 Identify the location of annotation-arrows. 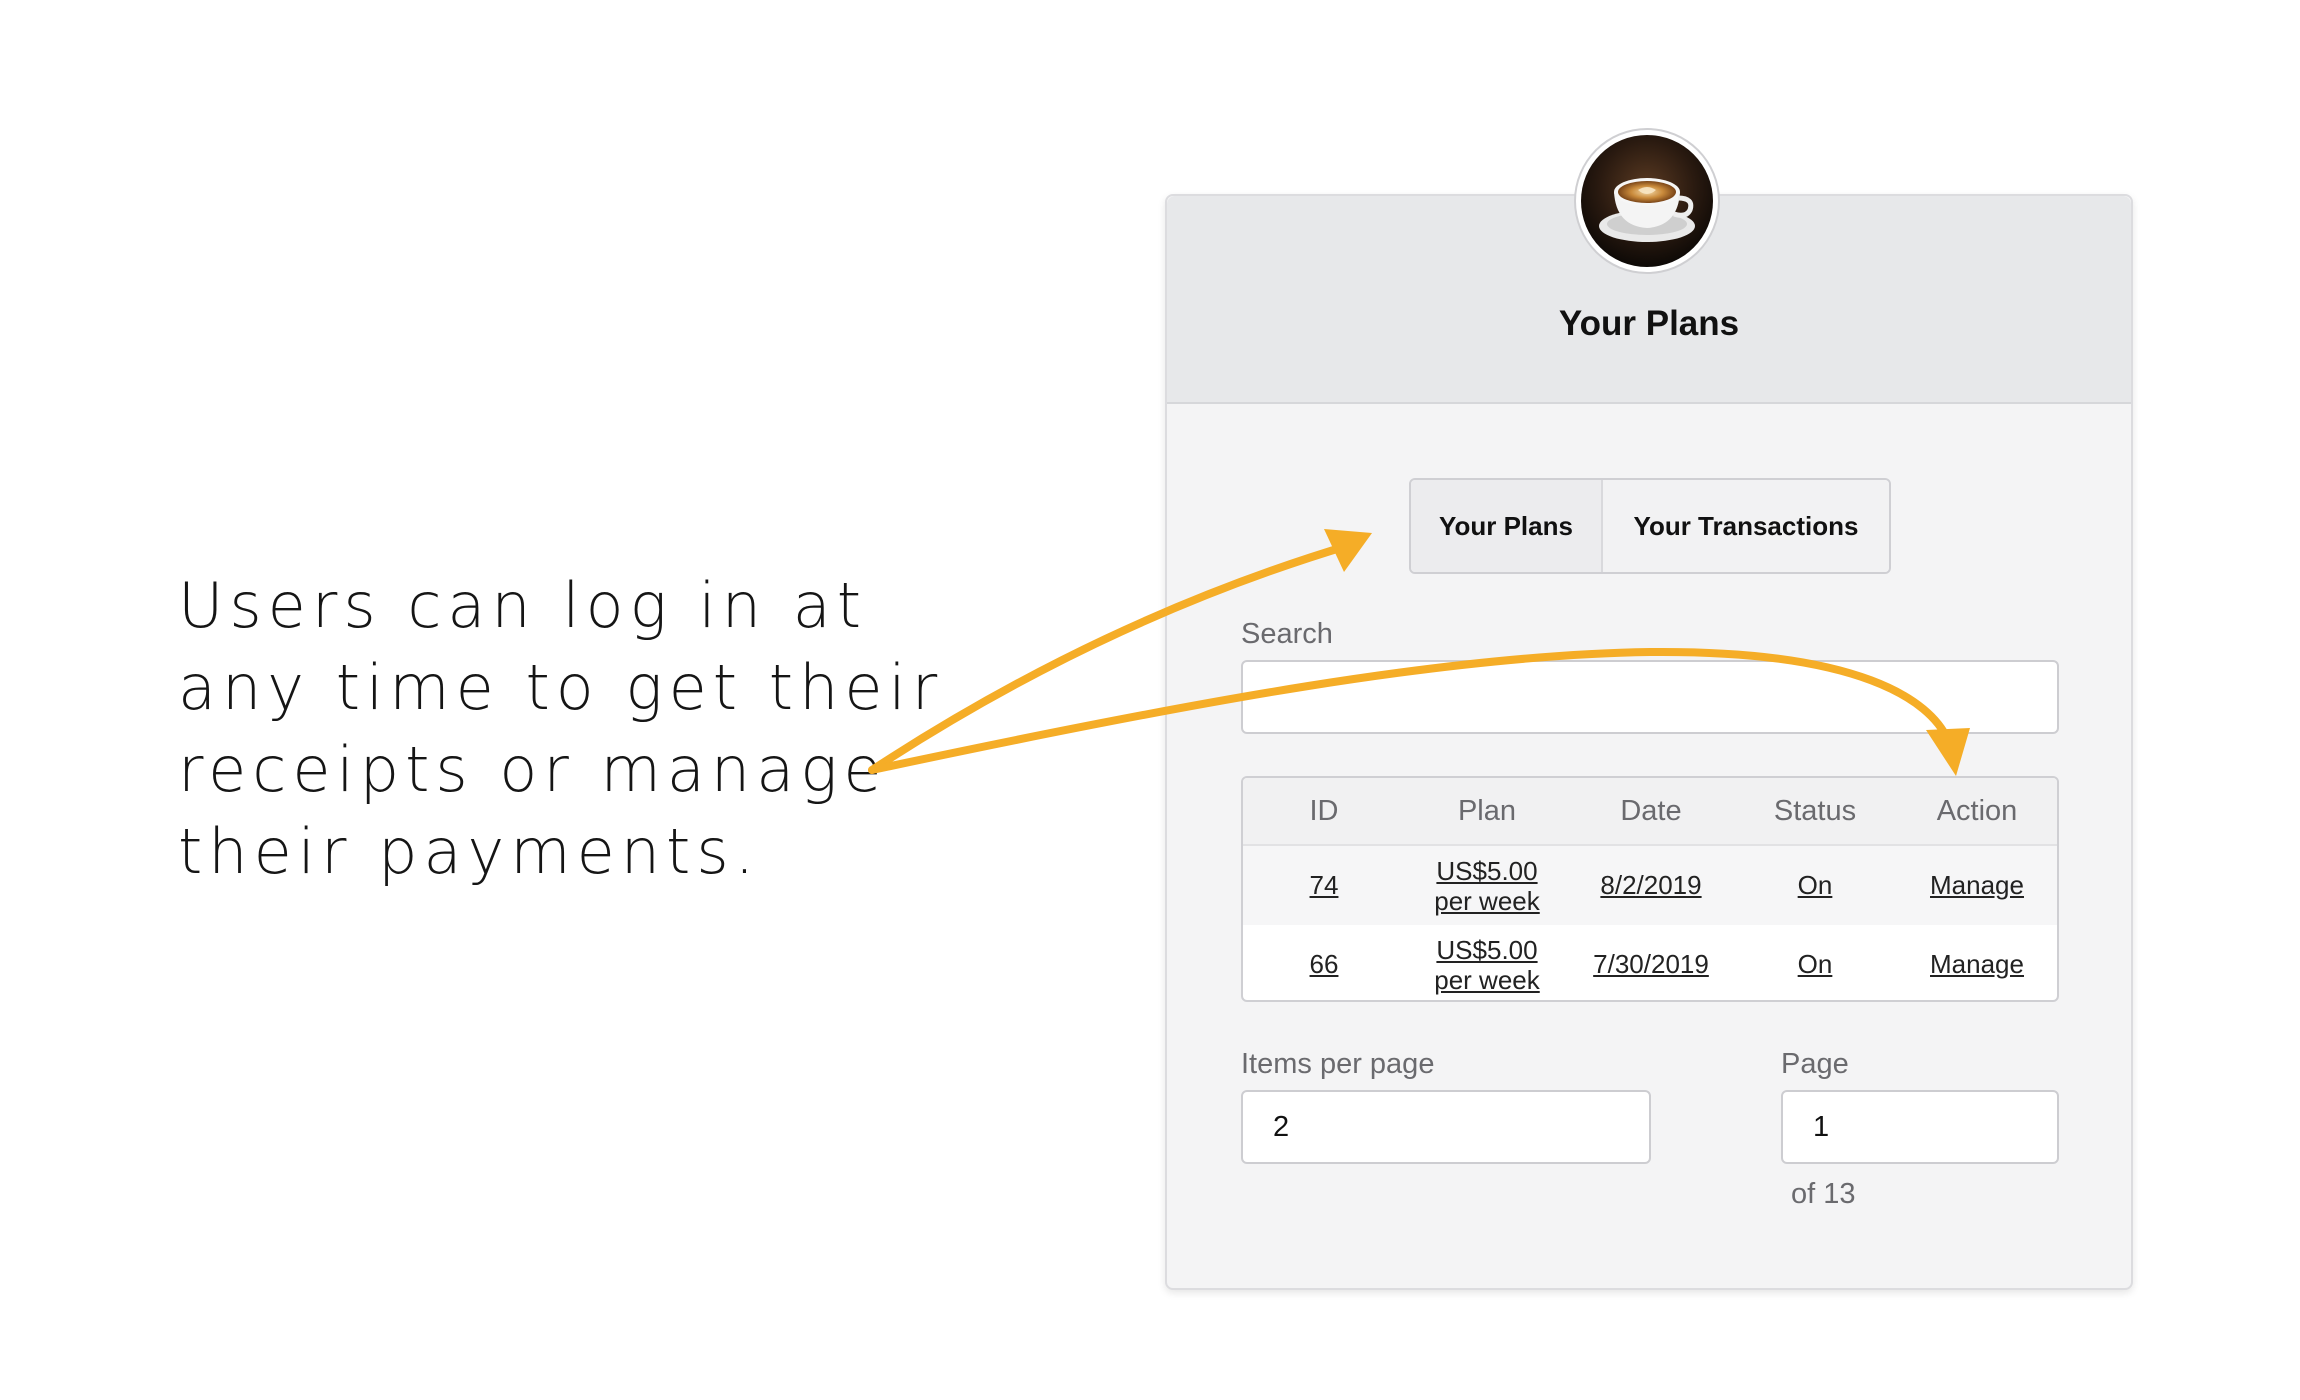
(1419, 652).